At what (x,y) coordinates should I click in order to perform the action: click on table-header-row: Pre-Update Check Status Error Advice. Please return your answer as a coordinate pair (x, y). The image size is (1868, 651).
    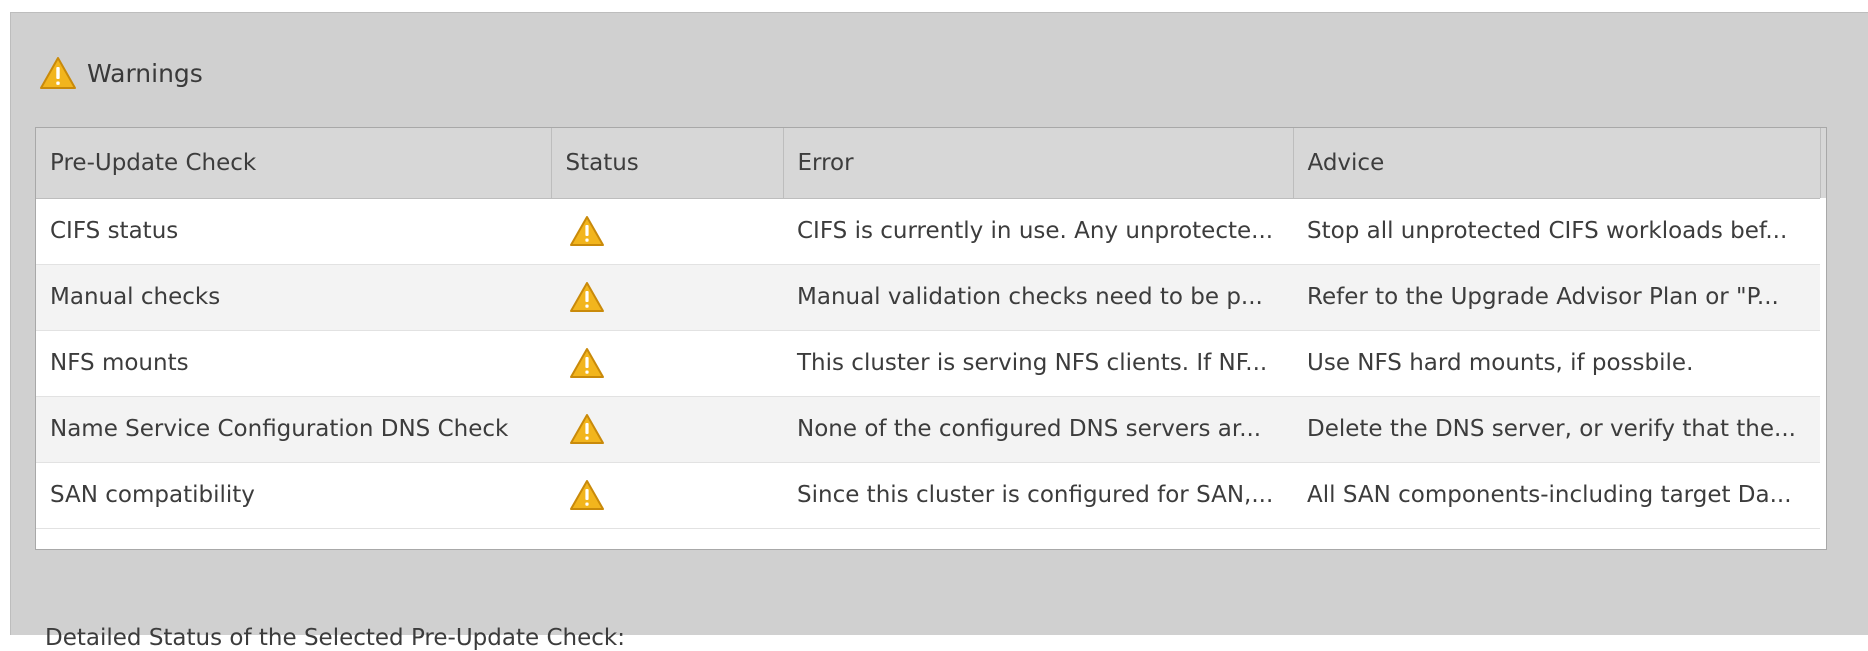
    Looking at the image, I should click on (928, 163).